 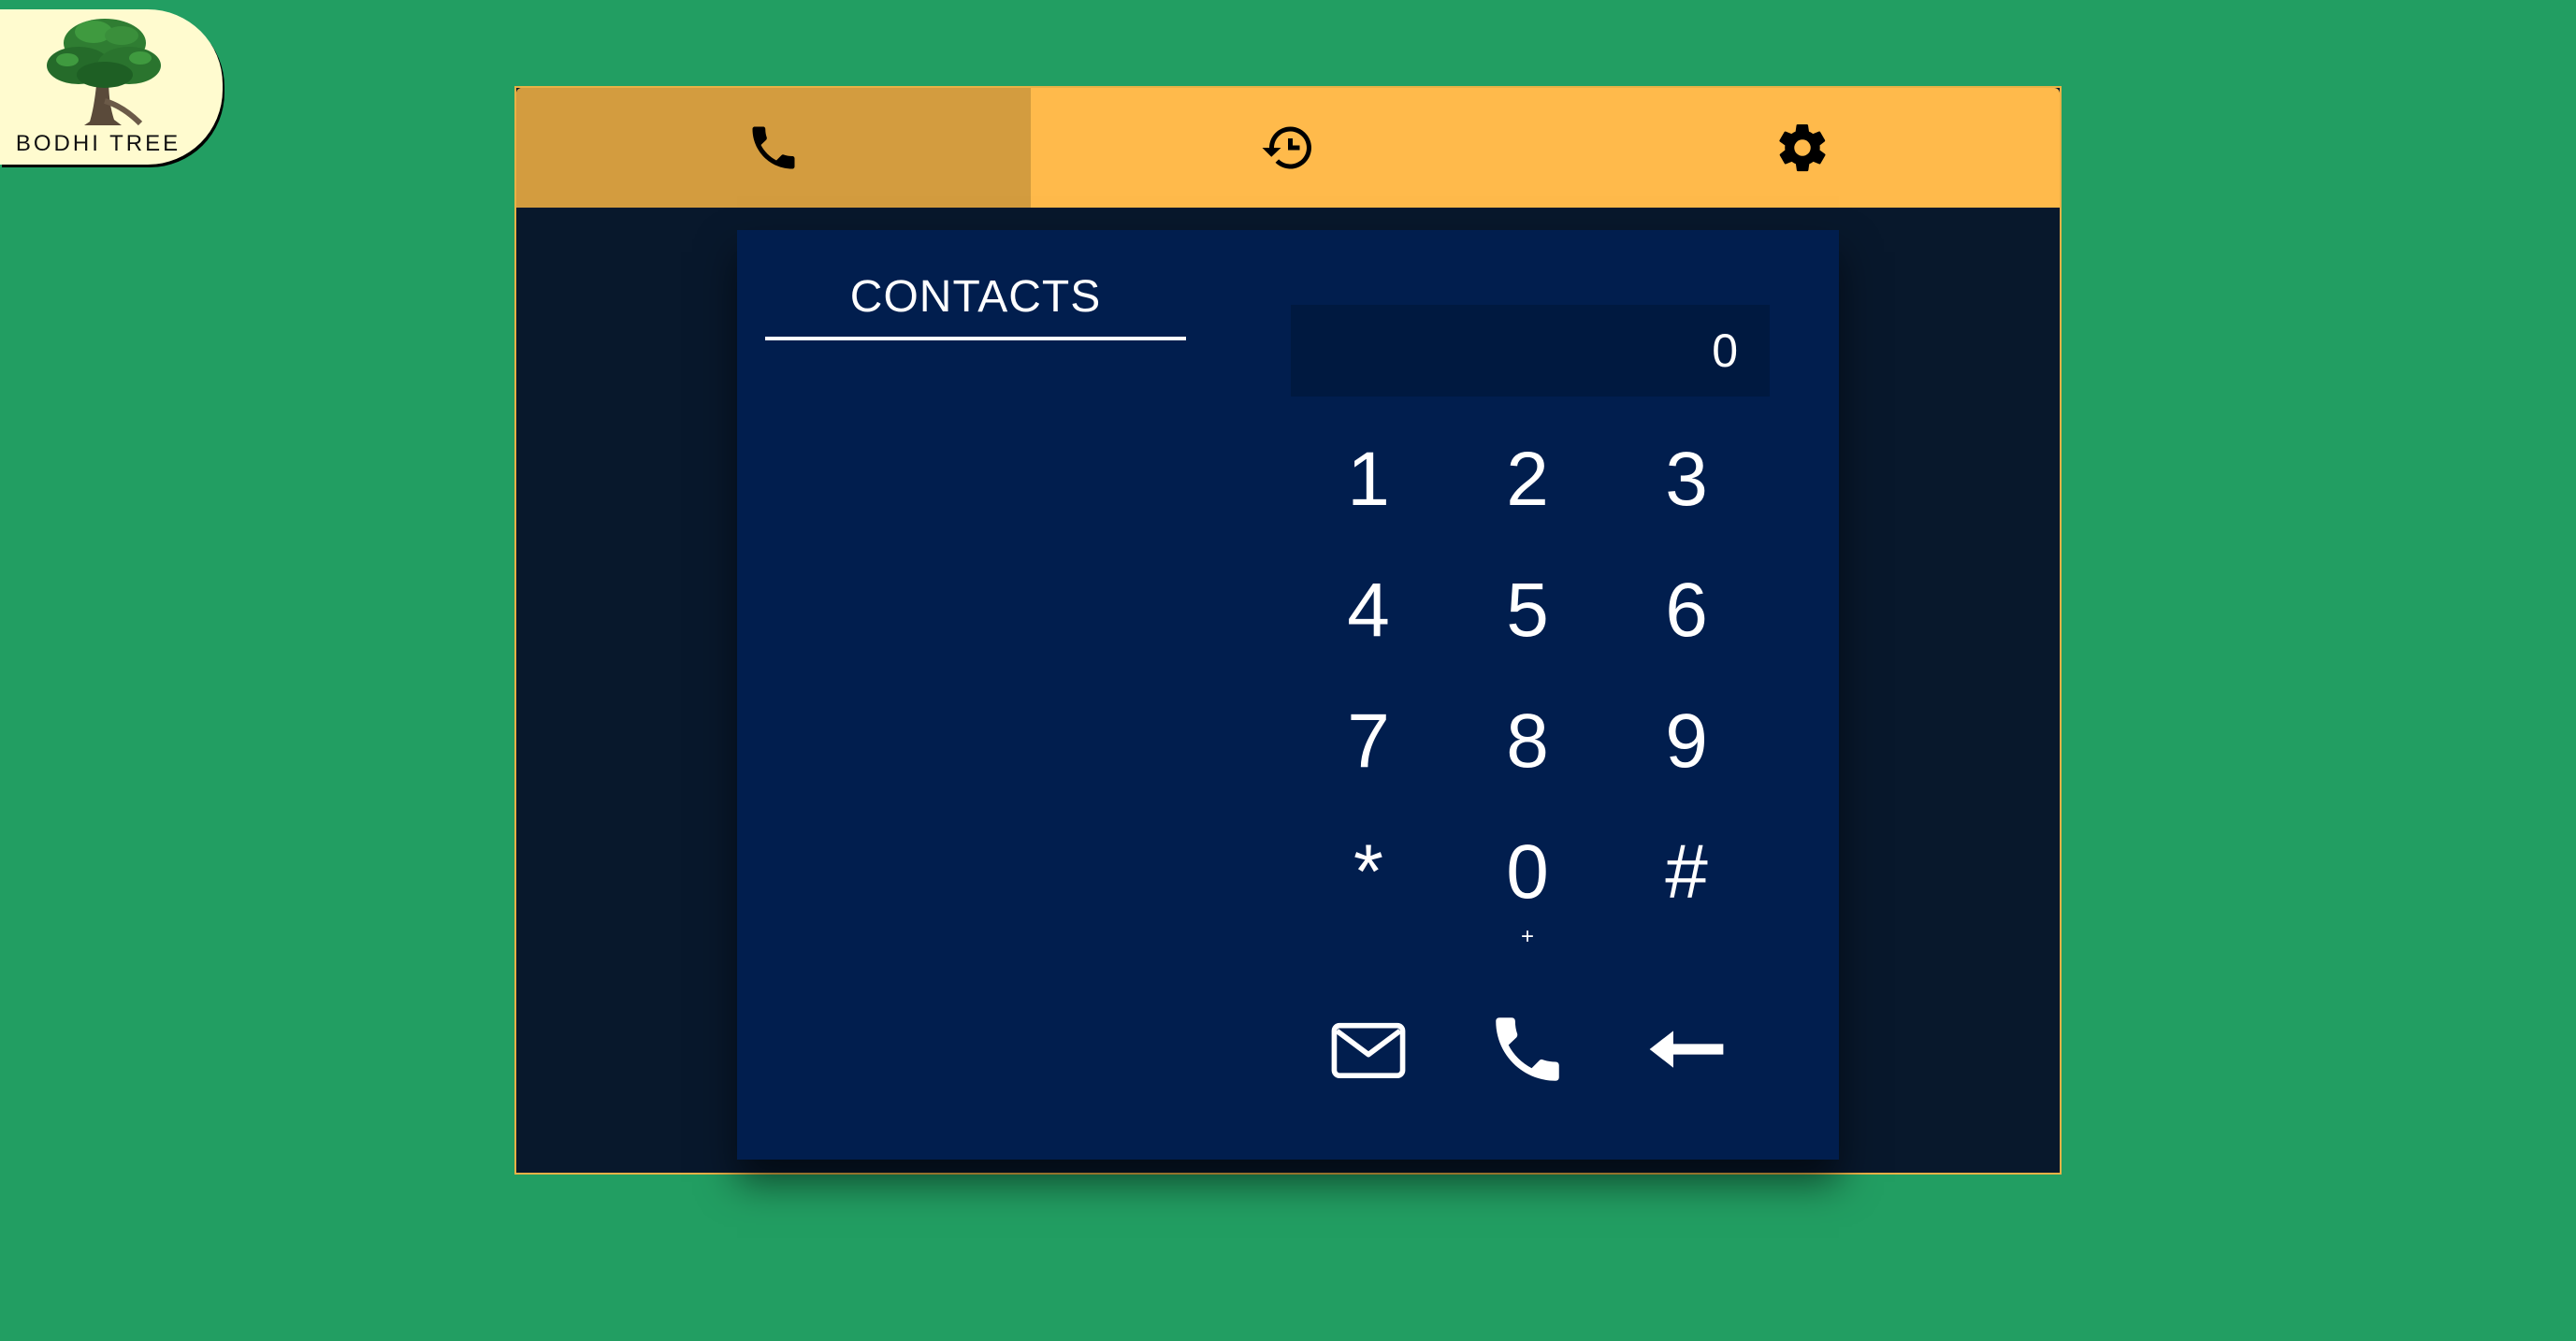 I want to click on key-digit: 1, so click(x=1368, y=479).